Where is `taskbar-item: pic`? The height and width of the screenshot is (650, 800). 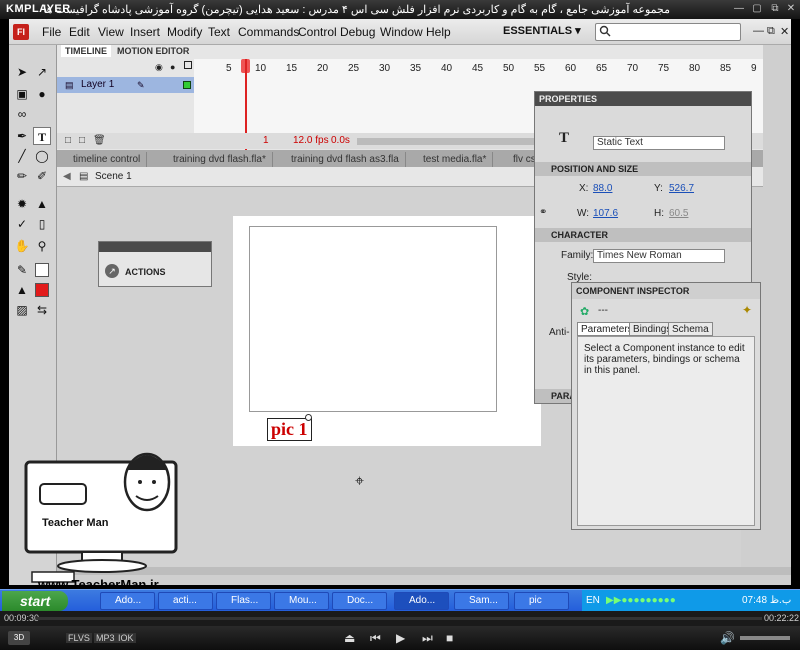
taskbar-item: pic is located at coordinates (541, 601).